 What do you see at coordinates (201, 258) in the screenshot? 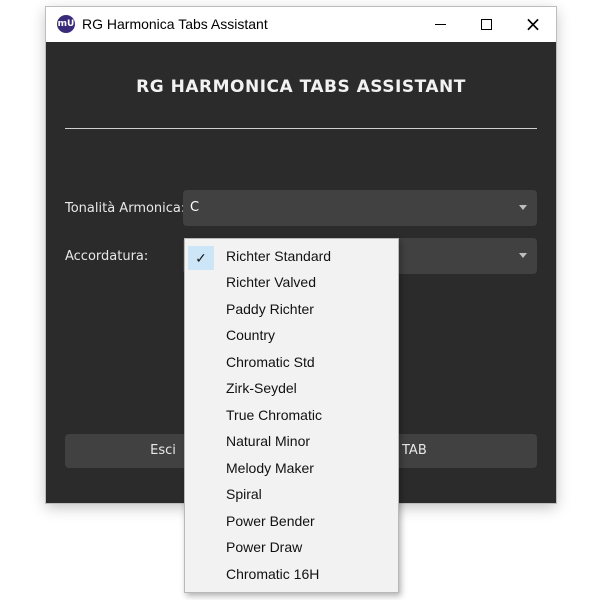
I see `check-icon: ✓` at bounding box center [201, 258].